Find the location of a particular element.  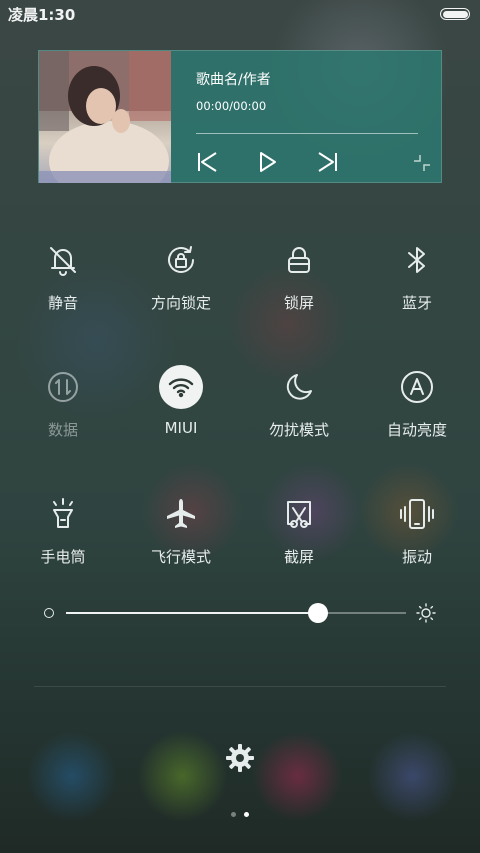

toggle-label: 手电筒 is located at coordinates (63, 557).